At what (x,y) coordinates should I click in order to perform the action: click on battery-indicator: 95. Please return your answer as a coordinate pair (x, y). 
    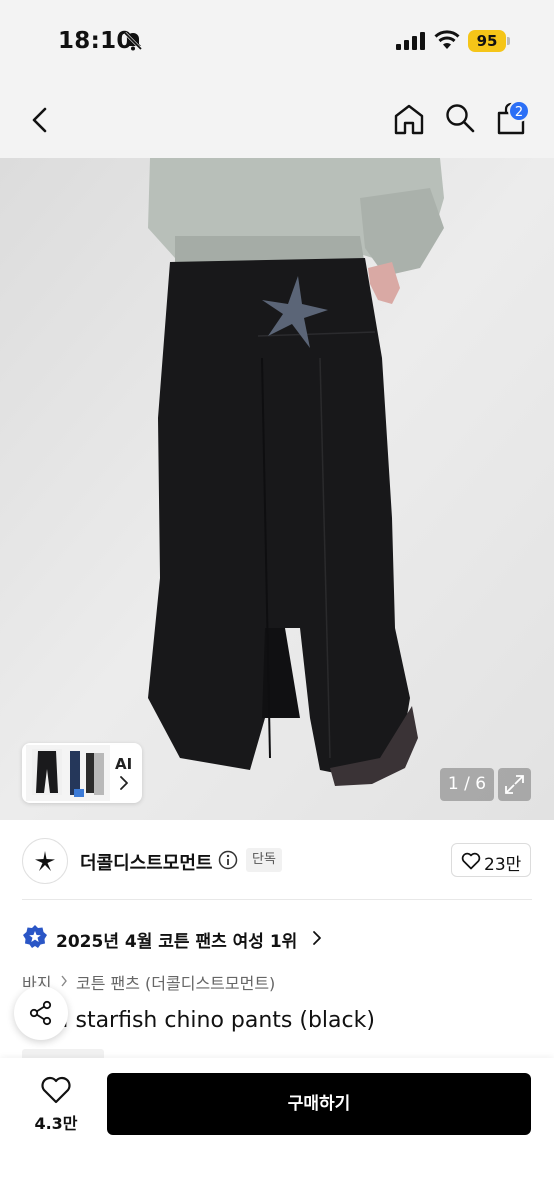
    Looking at the image, I should click on (487, 41).